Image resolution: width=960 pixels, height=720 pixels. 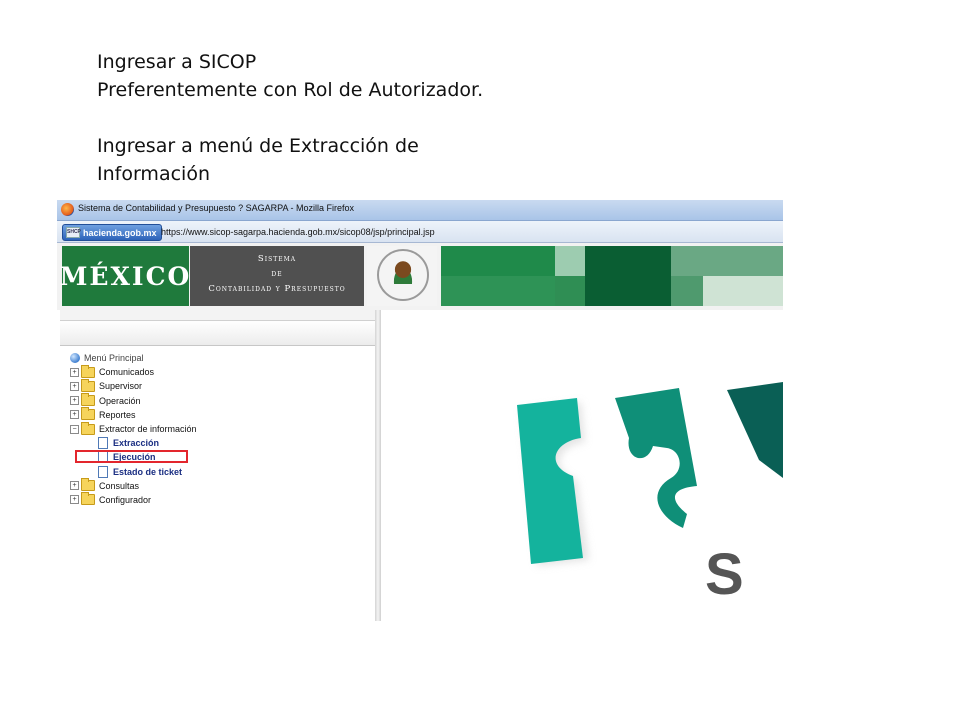 What do you see at coordinates (656, 458) in the screenshot?
I see `logo-shape-mid` at bounding box center [656, 458].